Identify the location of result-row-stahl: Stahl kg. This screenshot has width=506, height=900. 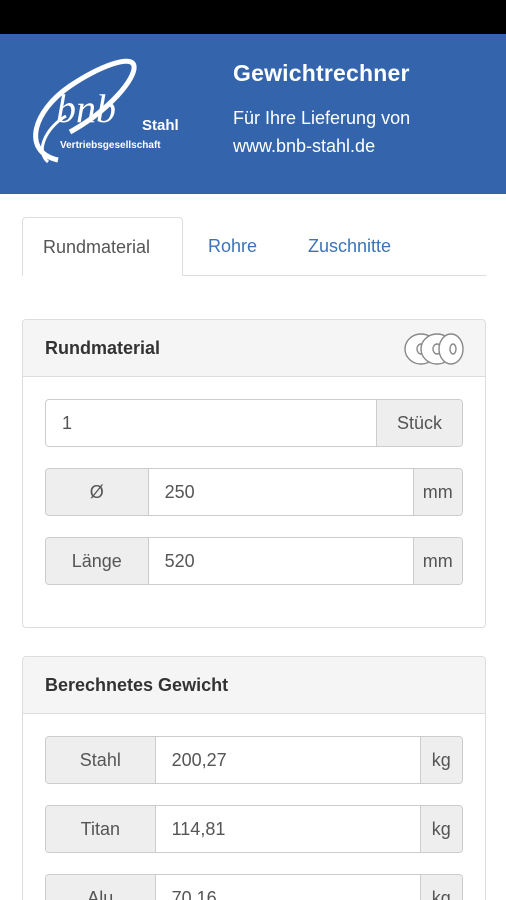
(254, 760).